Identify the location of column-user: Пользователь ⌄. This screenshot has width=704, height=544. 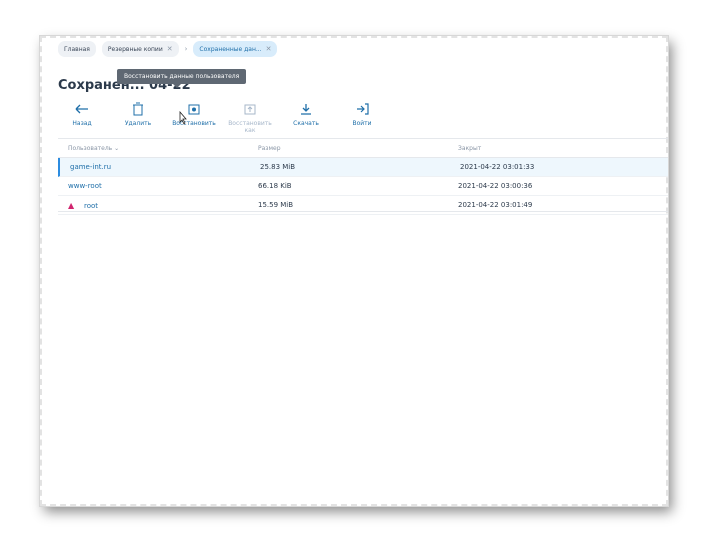
(158, 148).